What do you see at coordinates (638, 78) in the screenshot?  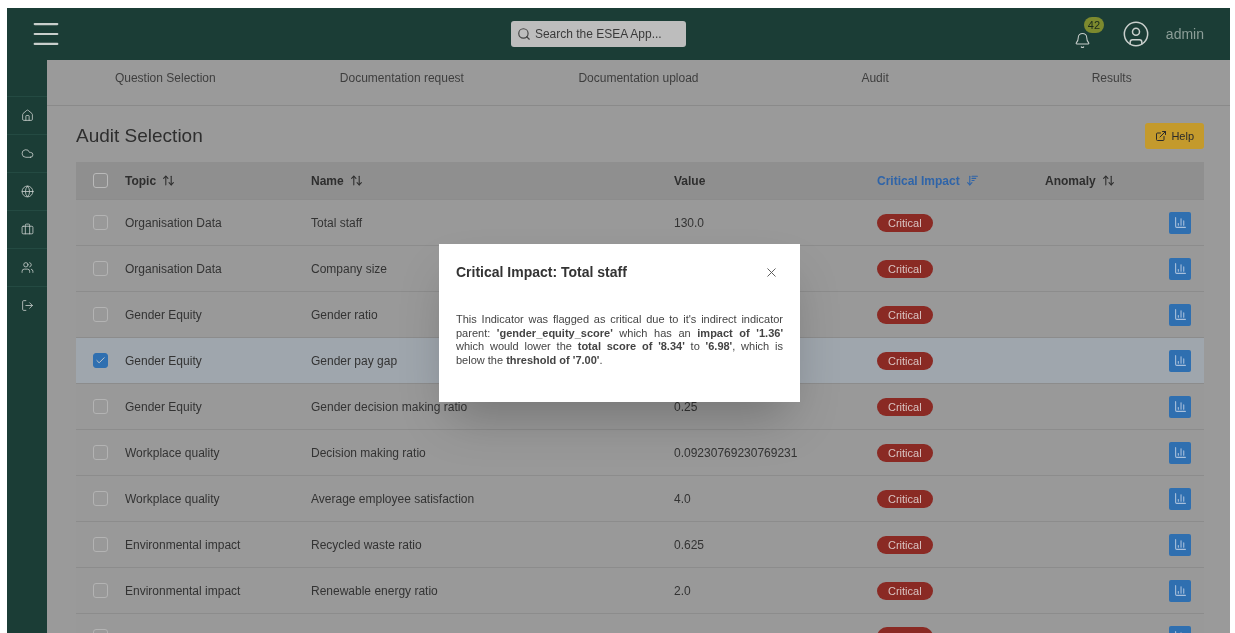 I see `step-label: Documentation upload` at bounding box center [638, 78].